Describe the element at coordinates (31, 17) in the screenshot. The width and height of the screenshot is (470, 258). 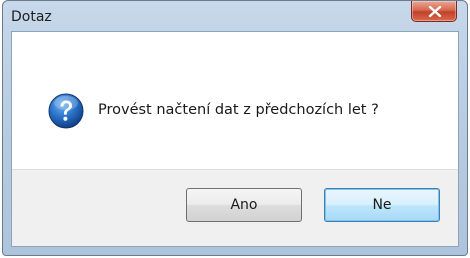
I see `window-title: Dotaz` at that location.